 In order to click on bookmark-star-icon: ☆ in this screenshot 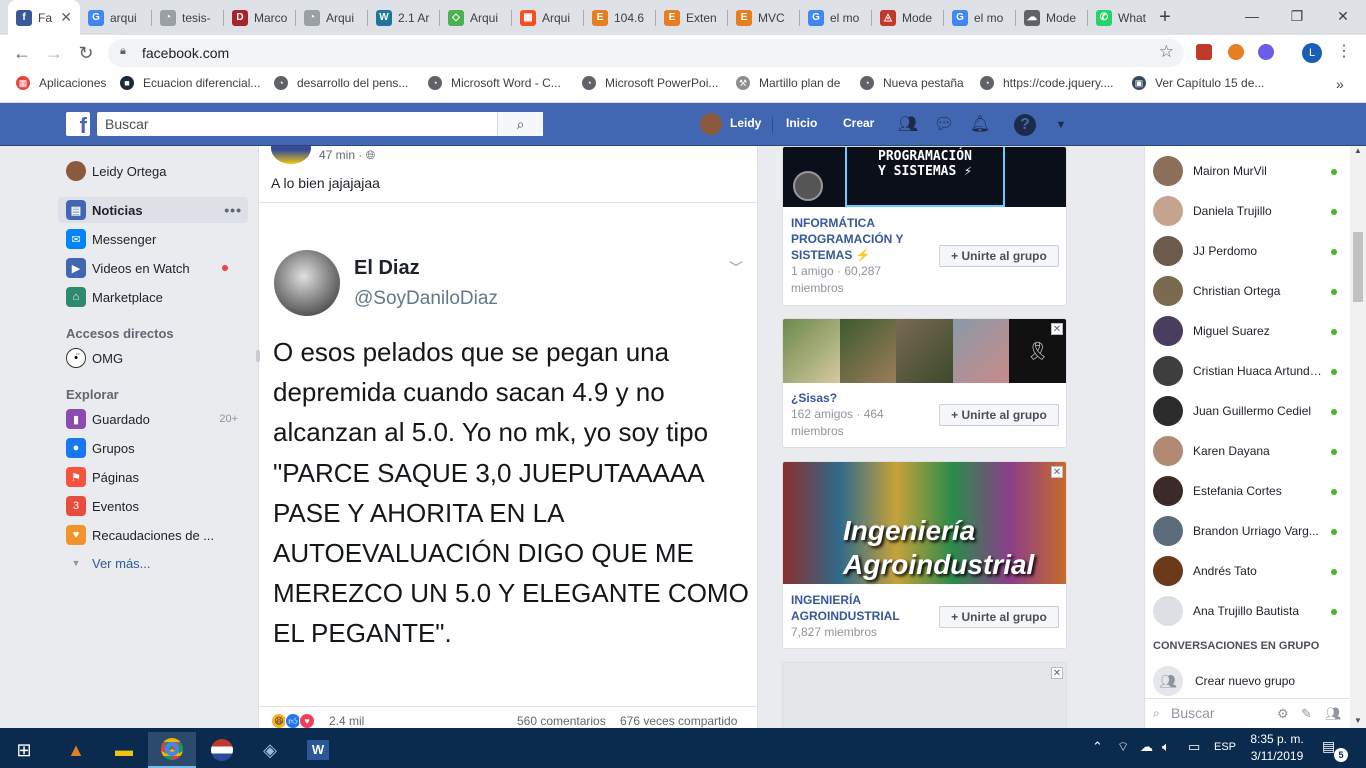, I will do `click(1166, 52)`.